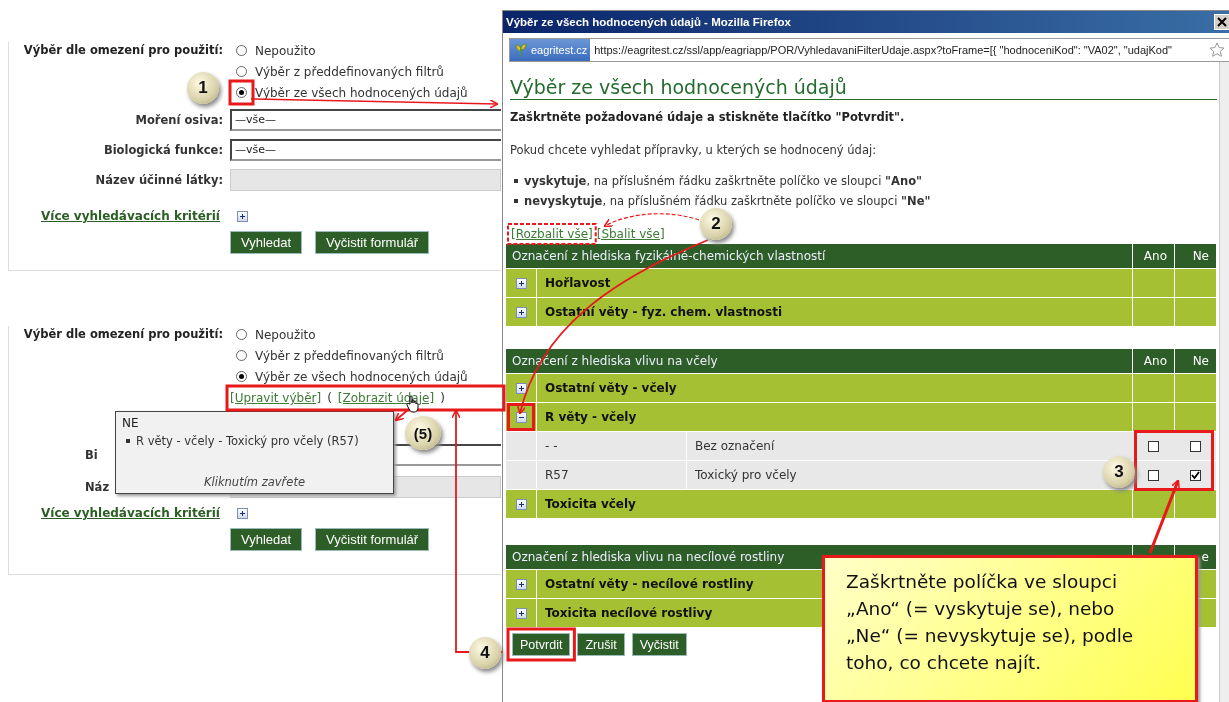 The image size is (1229, 702). Describe the element at coordinates (649, 584) in the screenshot. I see `group-label: Ostatní věty - necílové rostliny` at that location.